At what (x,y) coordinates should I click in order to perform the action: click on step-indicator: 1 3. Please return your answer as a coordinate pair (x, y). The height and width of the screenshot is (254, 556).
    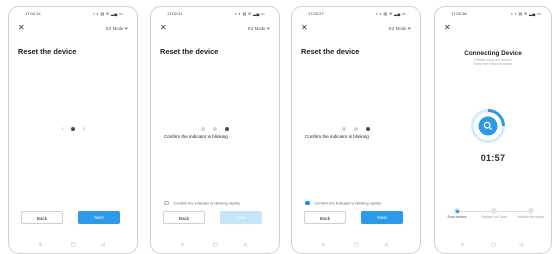
    Looking at the image, I should click on (73, 126).